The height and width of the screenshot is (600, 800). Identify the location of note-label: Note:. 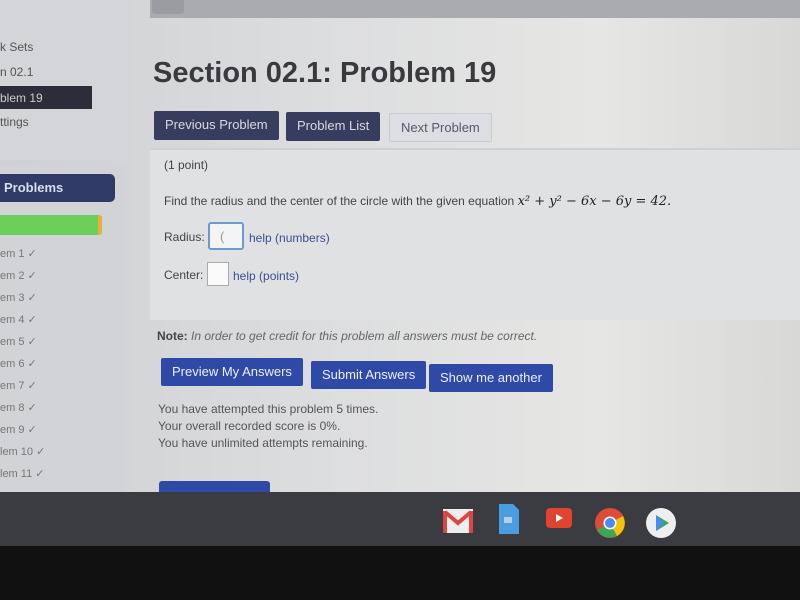
(172, 336).